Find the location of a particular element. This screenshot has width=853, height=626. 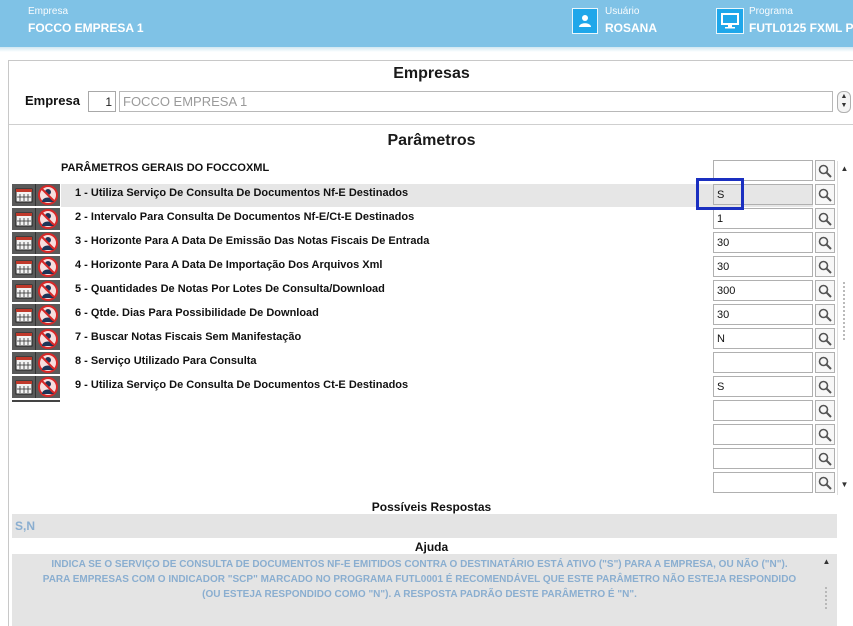

param-value-input: 1 is located at coordinates (763, 218).